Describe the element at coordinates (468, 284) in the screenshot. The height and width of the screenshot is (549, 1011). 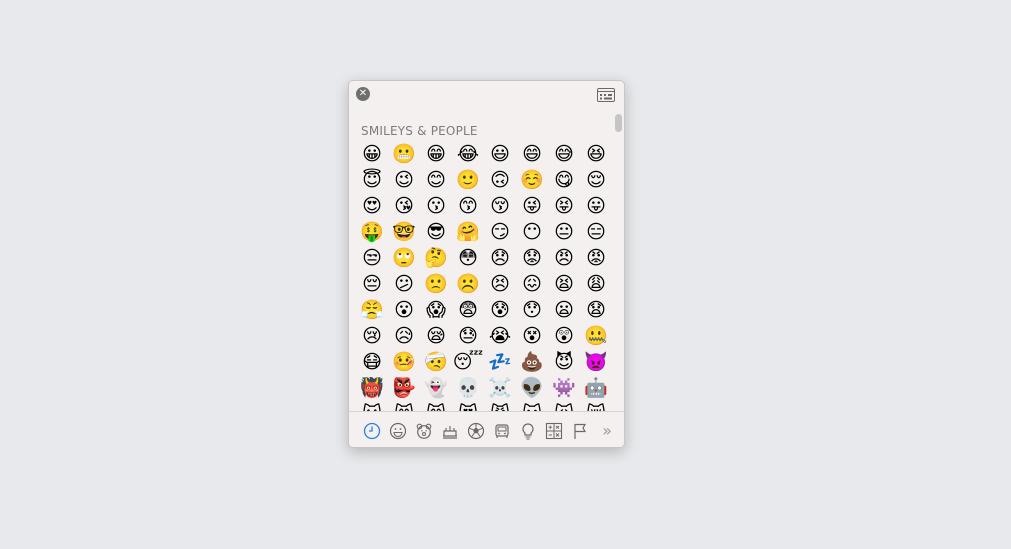
I see `emoji-cell: ☹️` at that location.